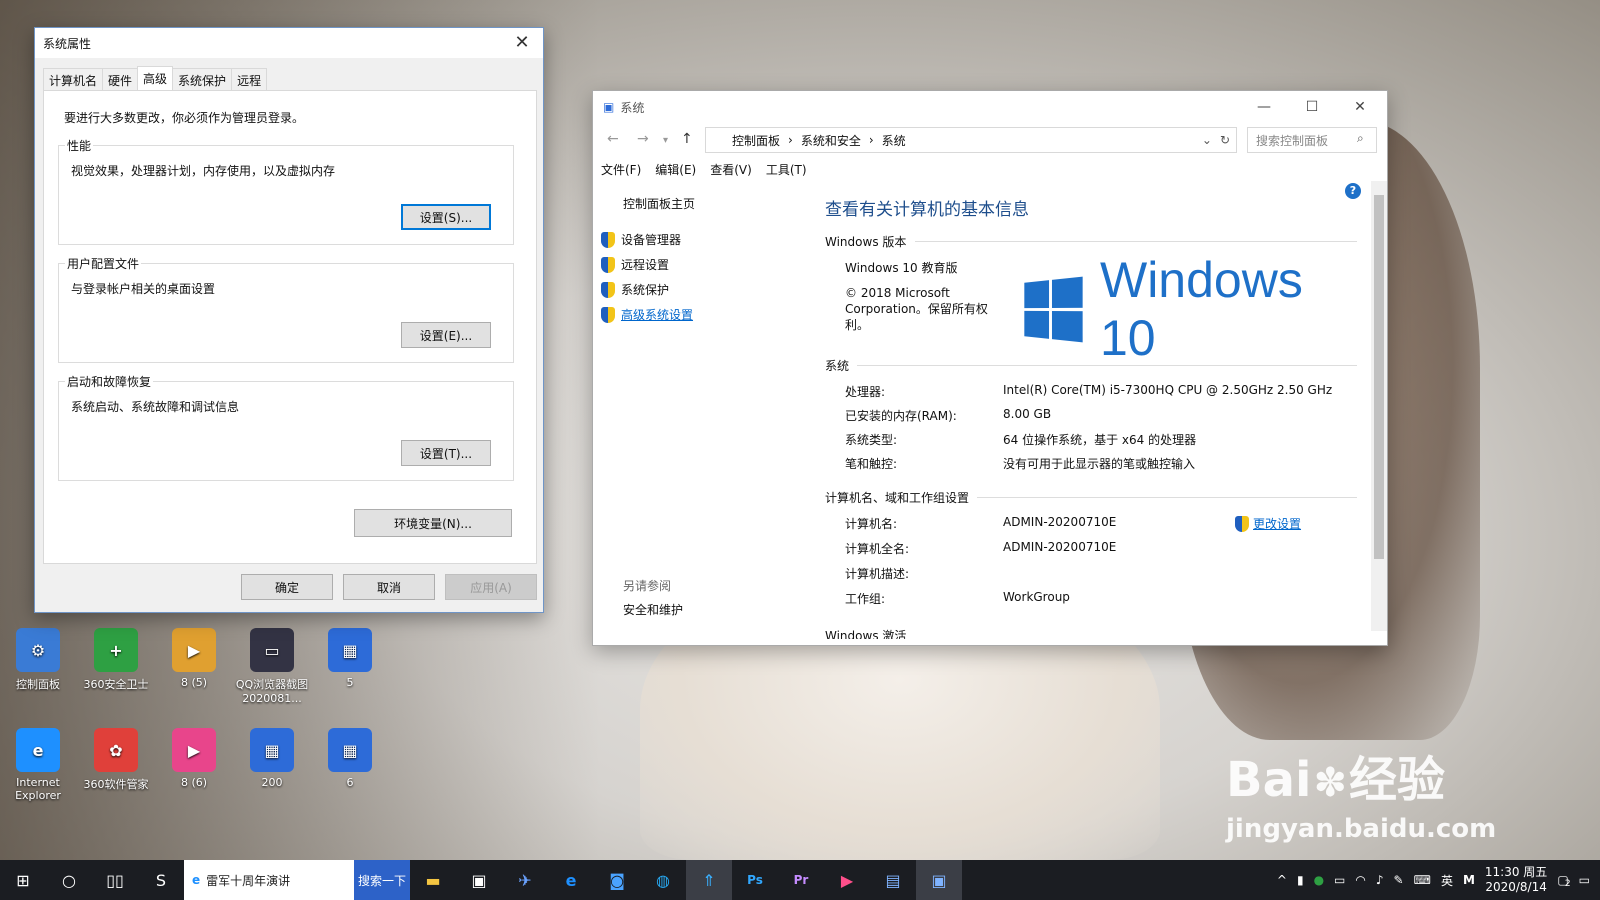 The height and width of the screenshot is (900, 1600). Describe the element at coordinates (608, 264) in the screenshot. I see `shield-icon` at that location.